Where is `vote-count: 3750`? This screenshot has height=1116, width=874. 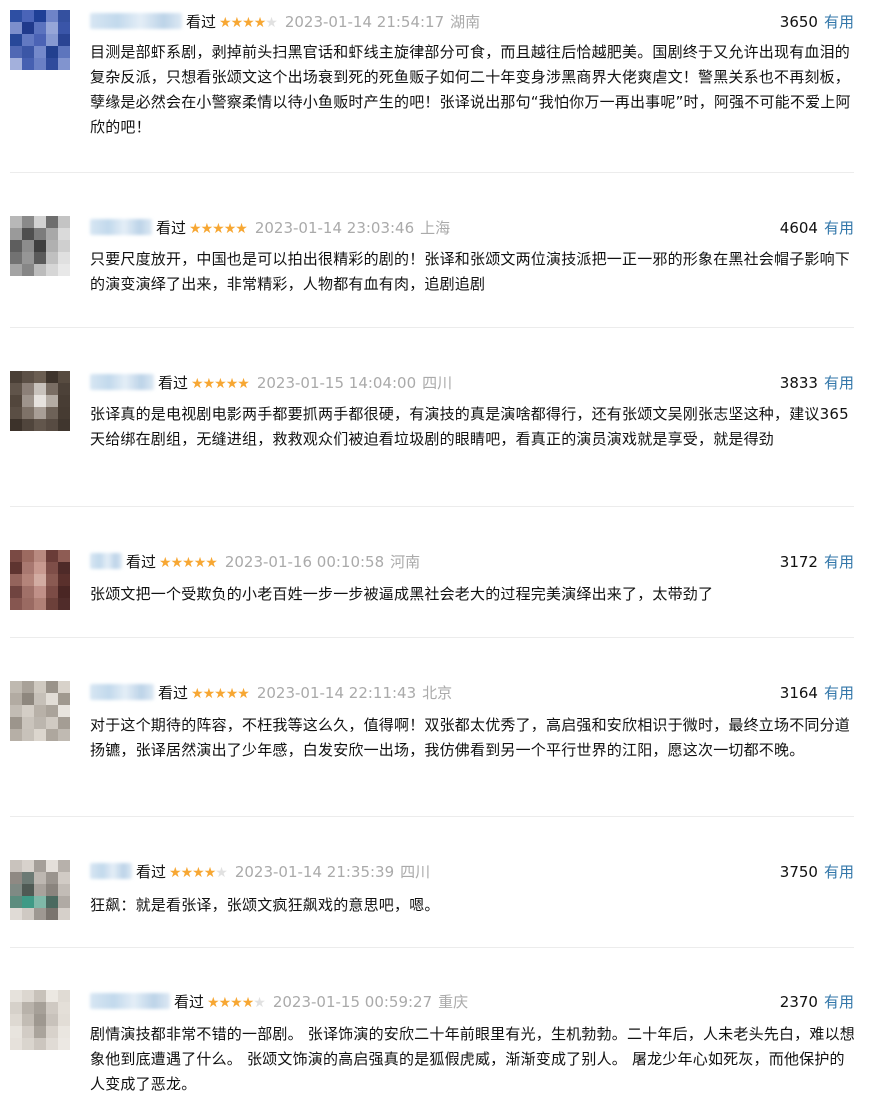
vote-count: 3750 is located at coordinates (798, 872).